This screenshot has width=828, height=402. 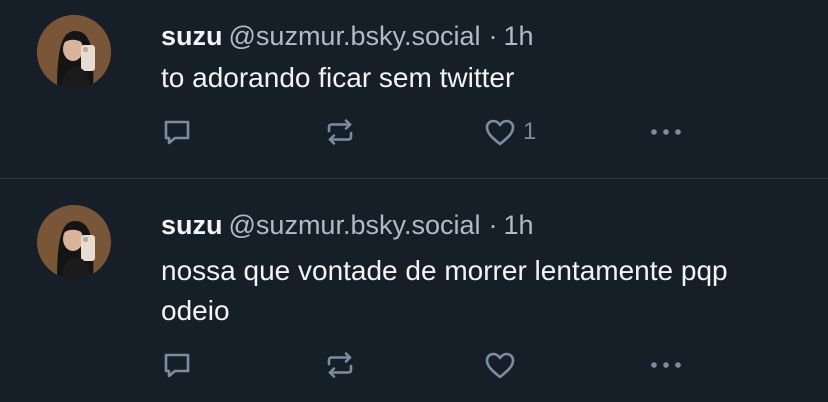 I want to click on like-button: 1, so click(x=509, y=132).